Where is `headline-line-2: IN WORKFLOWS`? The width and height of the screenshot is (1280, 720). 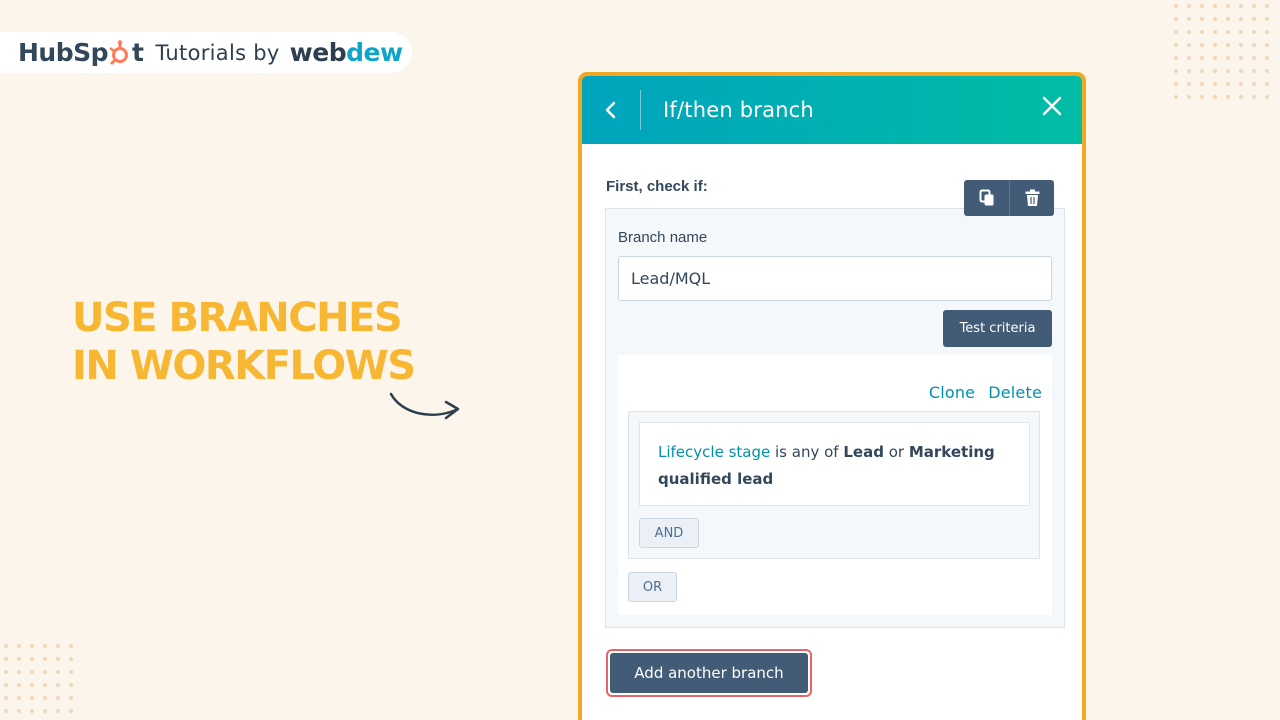
headline-line-2: IN WORKFLOWS is located at coordinates (244, 366).